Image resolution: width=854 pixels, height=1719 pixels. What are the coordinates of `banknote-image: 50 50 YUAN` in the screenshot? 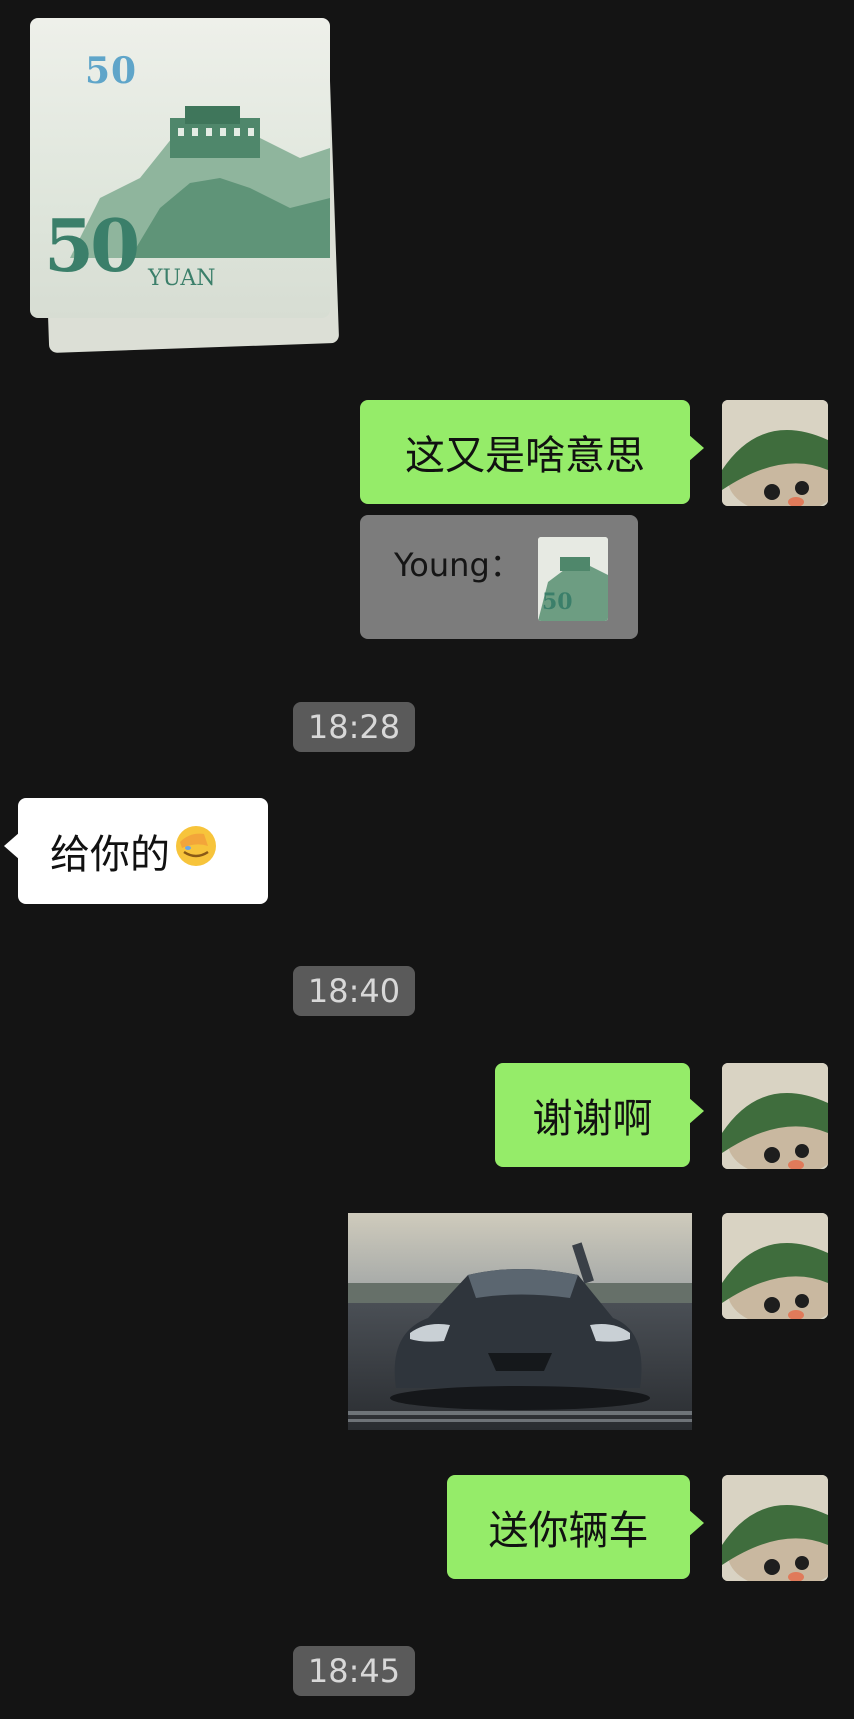 It's located at (185, 185).